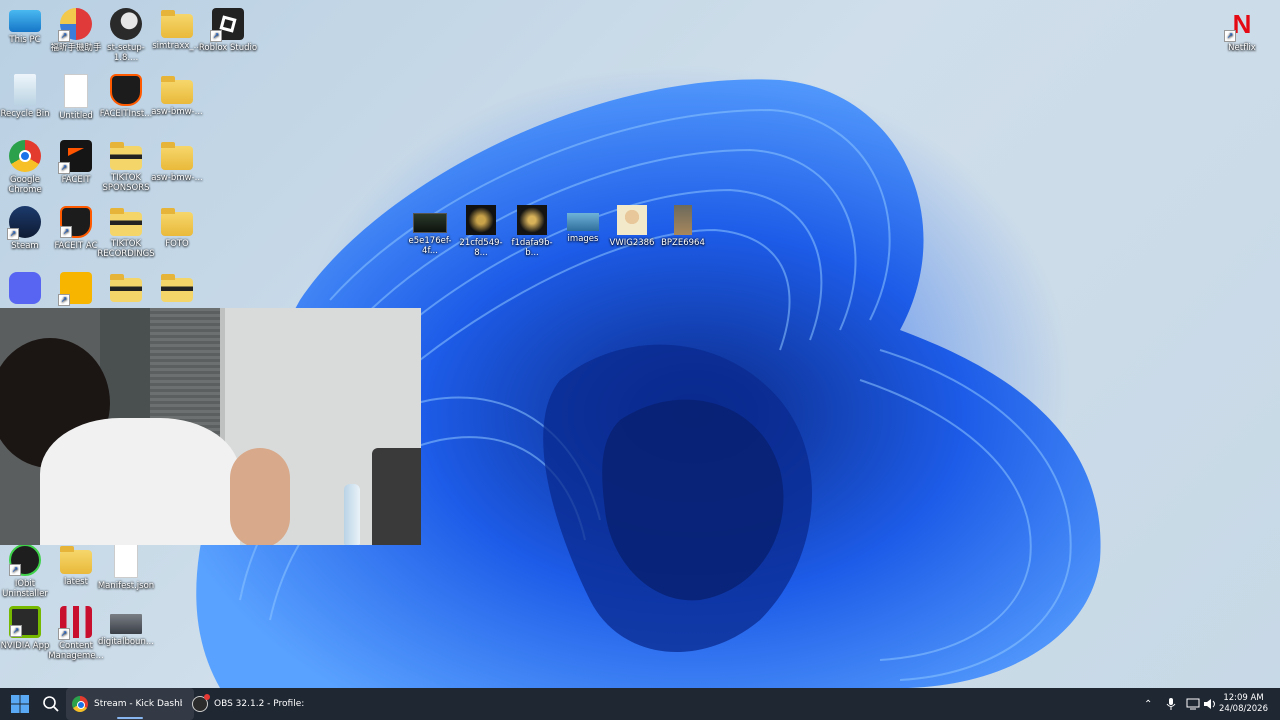 The width and height of the screenshot is (1280, 720). I want to click on desktop-file-label: images, so click(583, 239).